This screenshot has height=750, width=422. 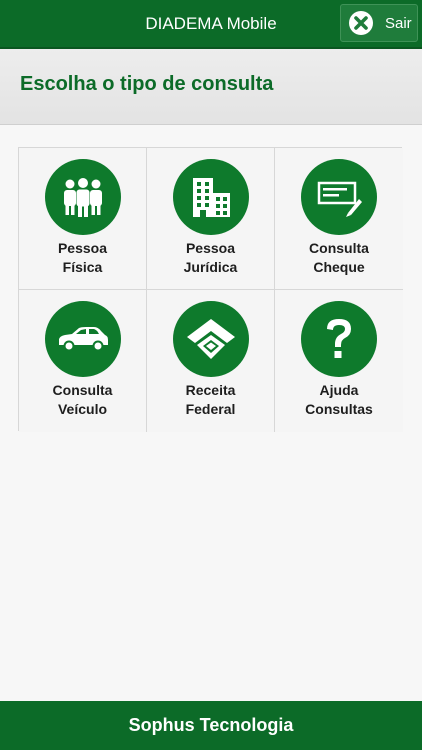 What do you see at coordinates (211, 197) in the screenshot?
I see `buildings-icon` at bounding box center [211, 197].